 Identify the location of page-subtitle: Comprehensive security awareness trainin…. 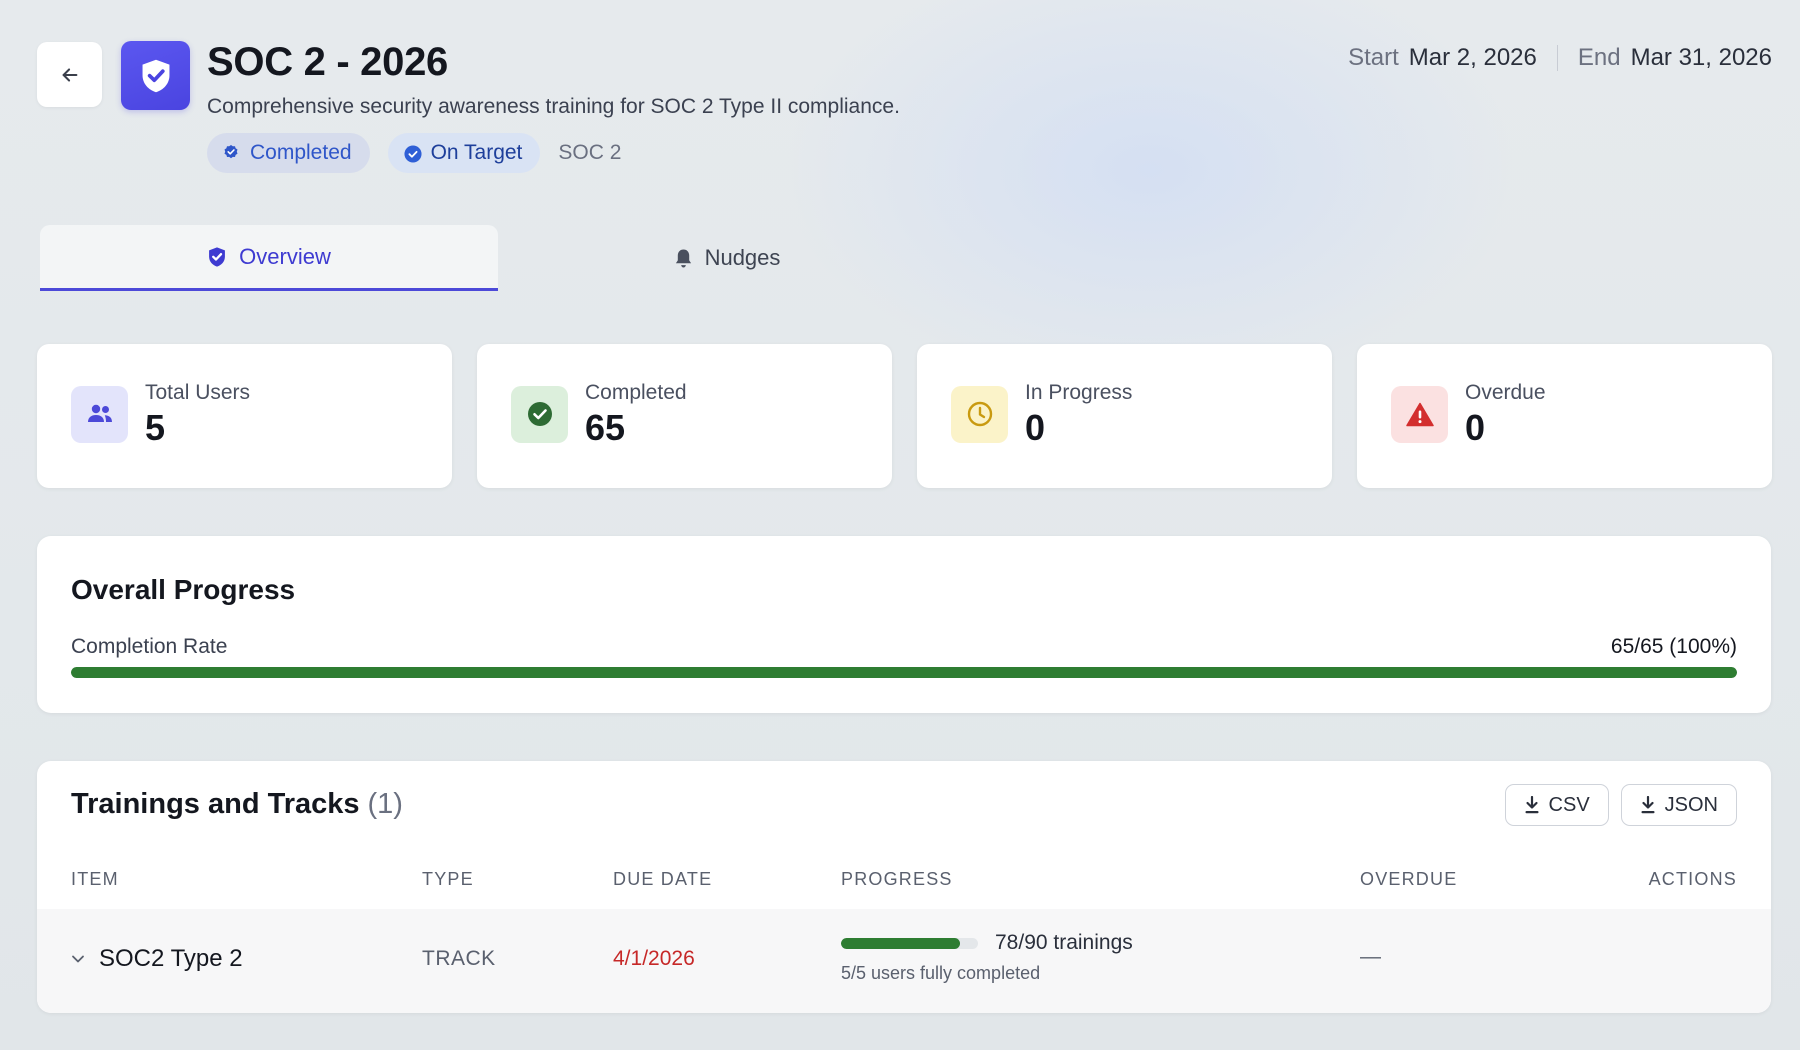
(553, 106).